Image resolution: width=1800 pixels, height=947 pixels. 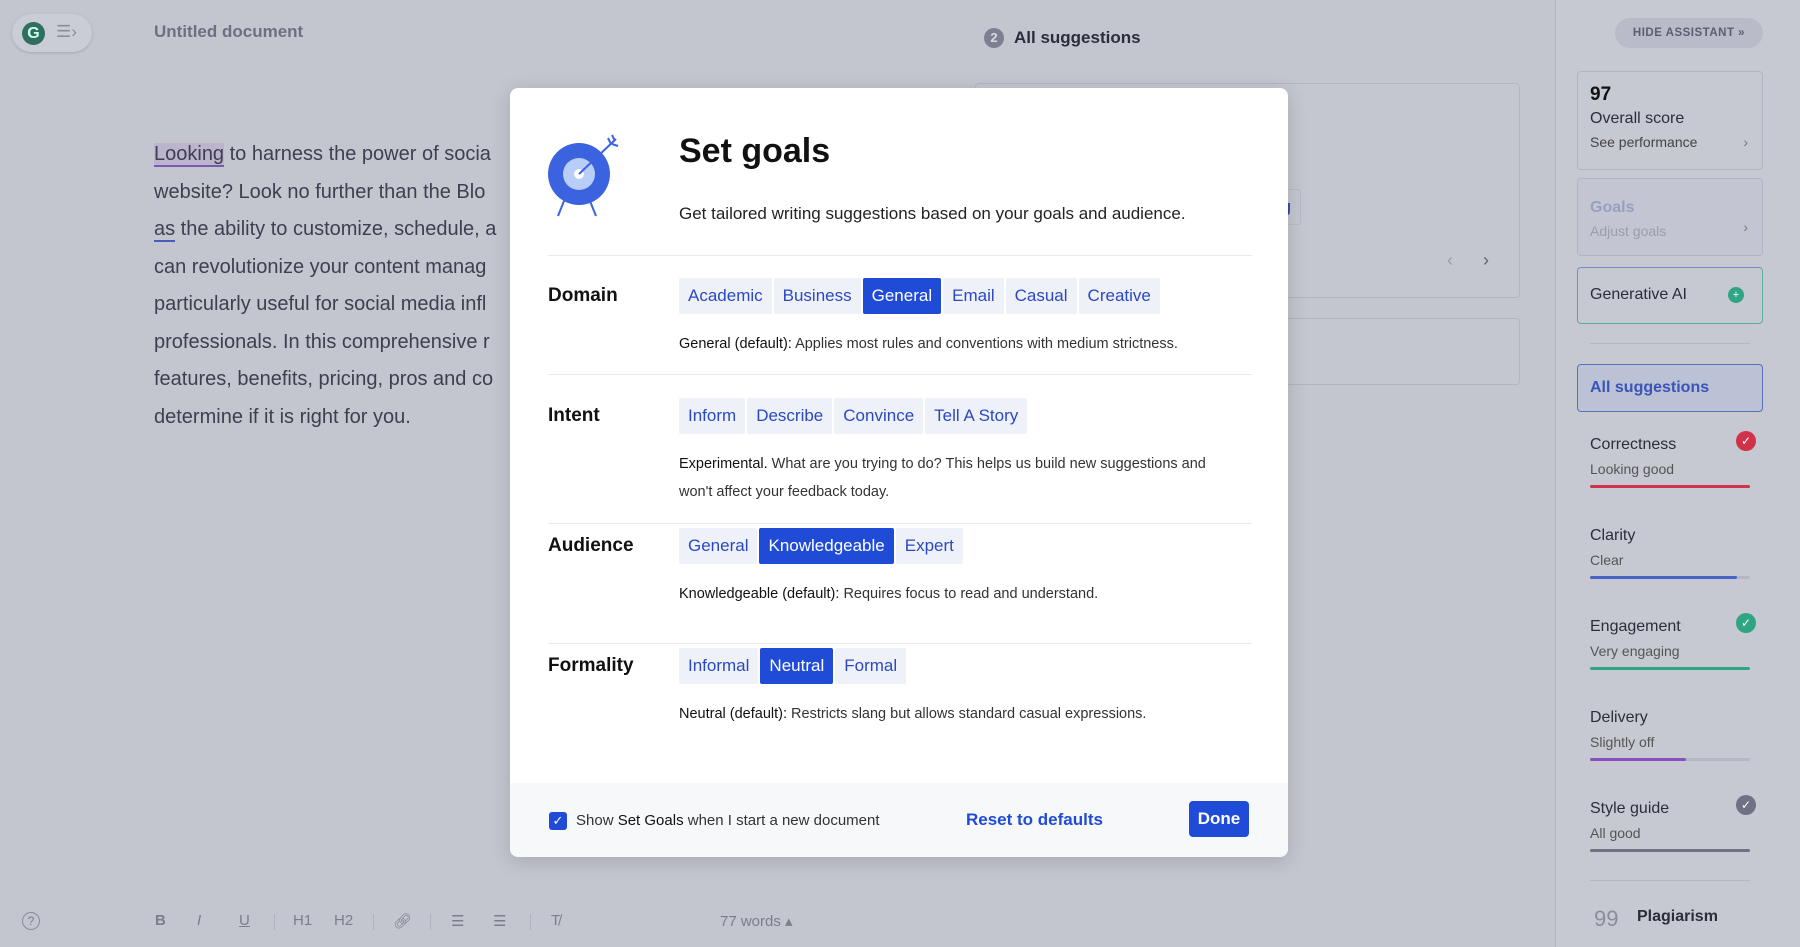 I want to click on goals-label: Goals, so click(x=1612, y=207).